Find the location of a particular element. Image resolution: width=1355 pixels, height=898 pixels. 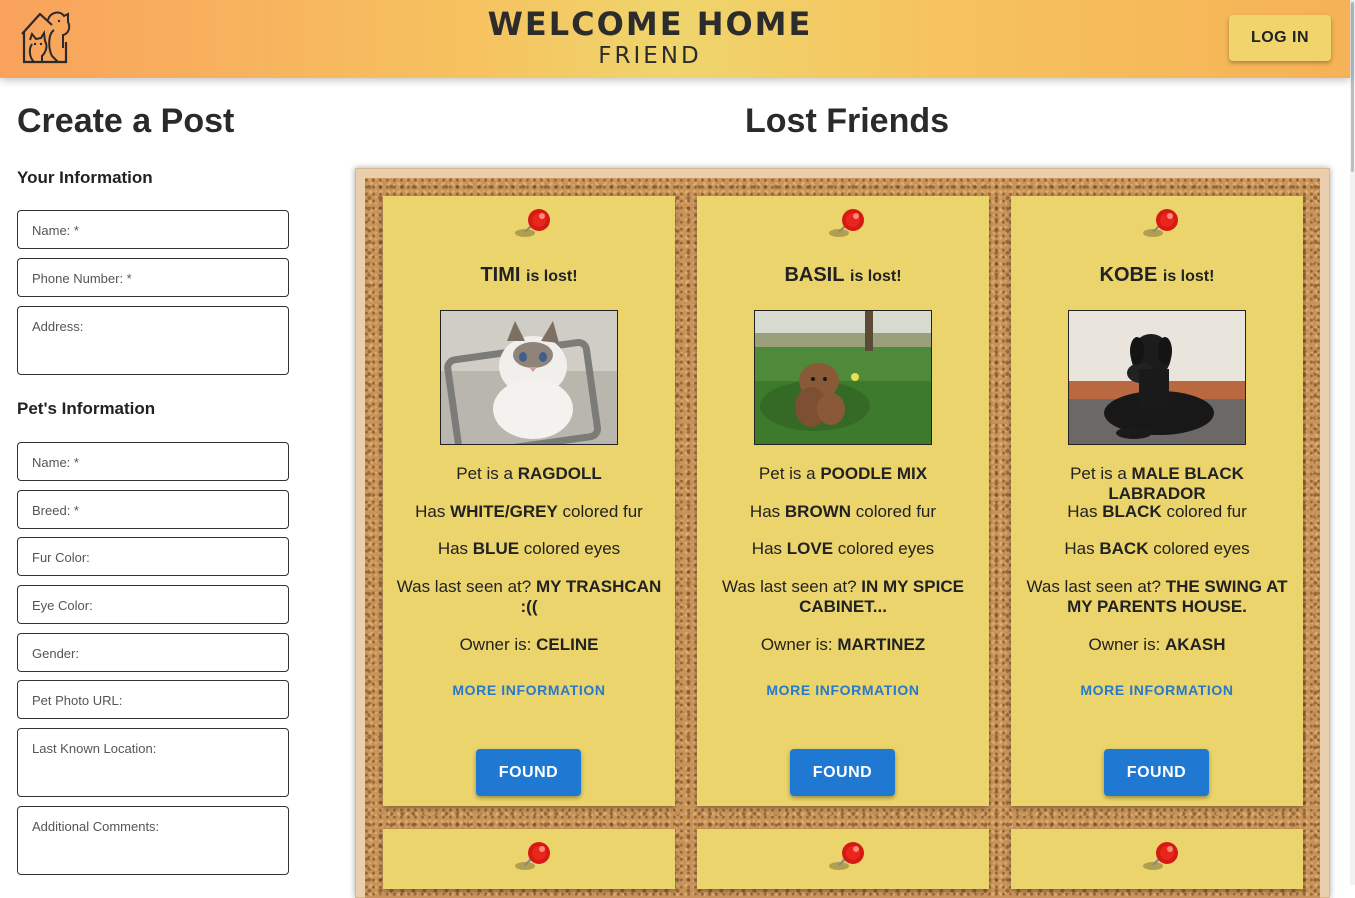

pet-type-line: Pet is a MALE BLACK LABRADOR is located at coordinates (1157, 483).